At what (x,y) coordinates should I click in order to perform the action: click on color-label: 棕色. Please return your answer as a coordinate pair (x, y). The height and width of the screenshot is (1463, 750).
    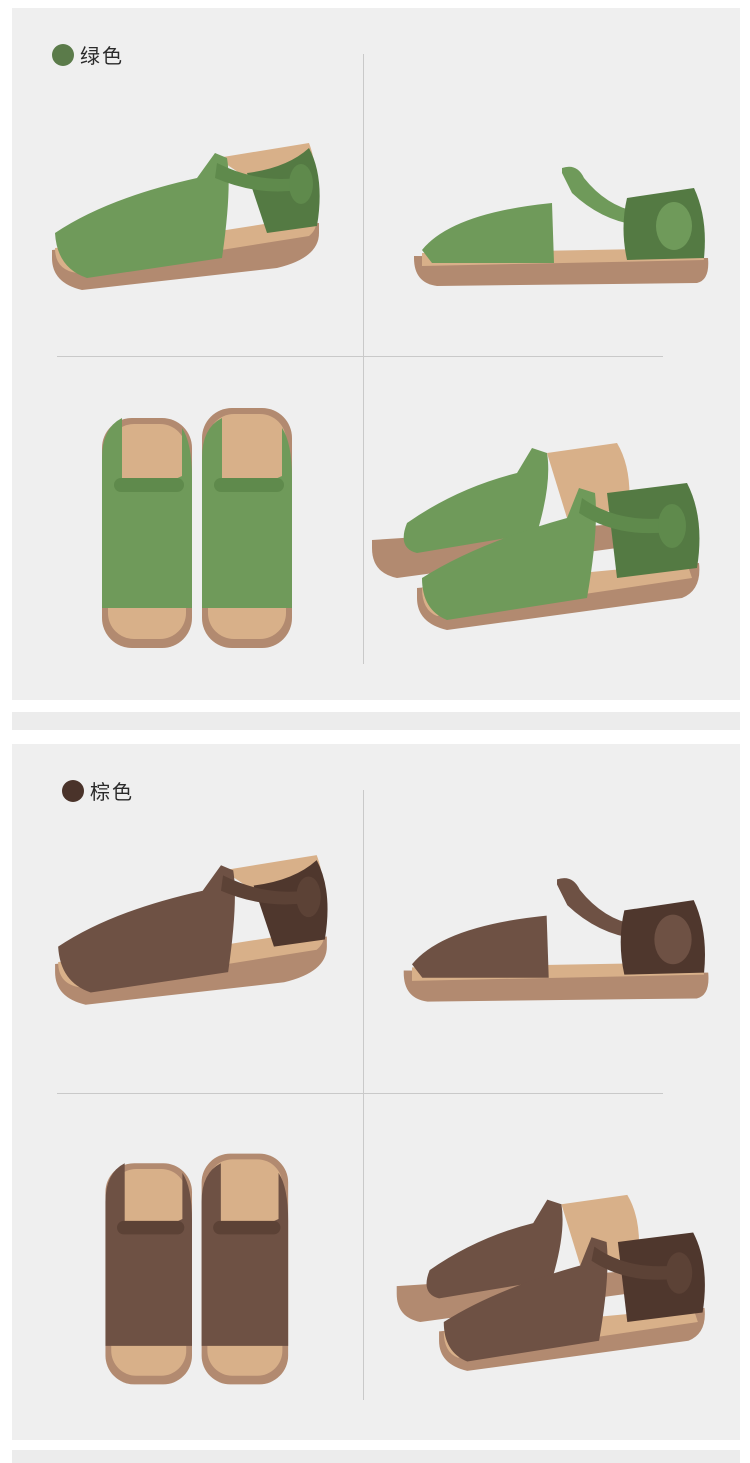
    Looking at the image, I should click on (98, 790).